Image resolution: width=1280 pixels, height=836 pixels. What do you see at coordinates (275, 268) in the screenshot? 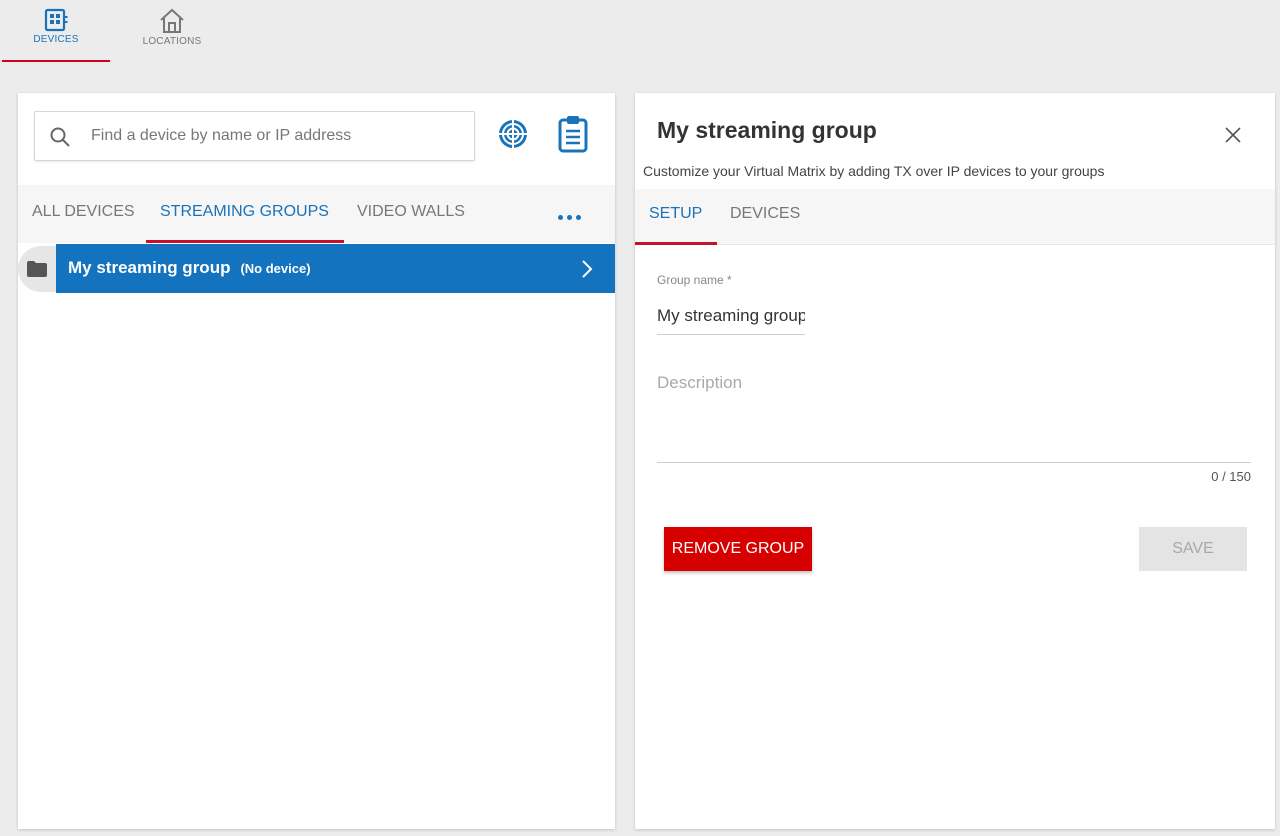
I see `group-status: (No device)` at bounding box center [275, 268].